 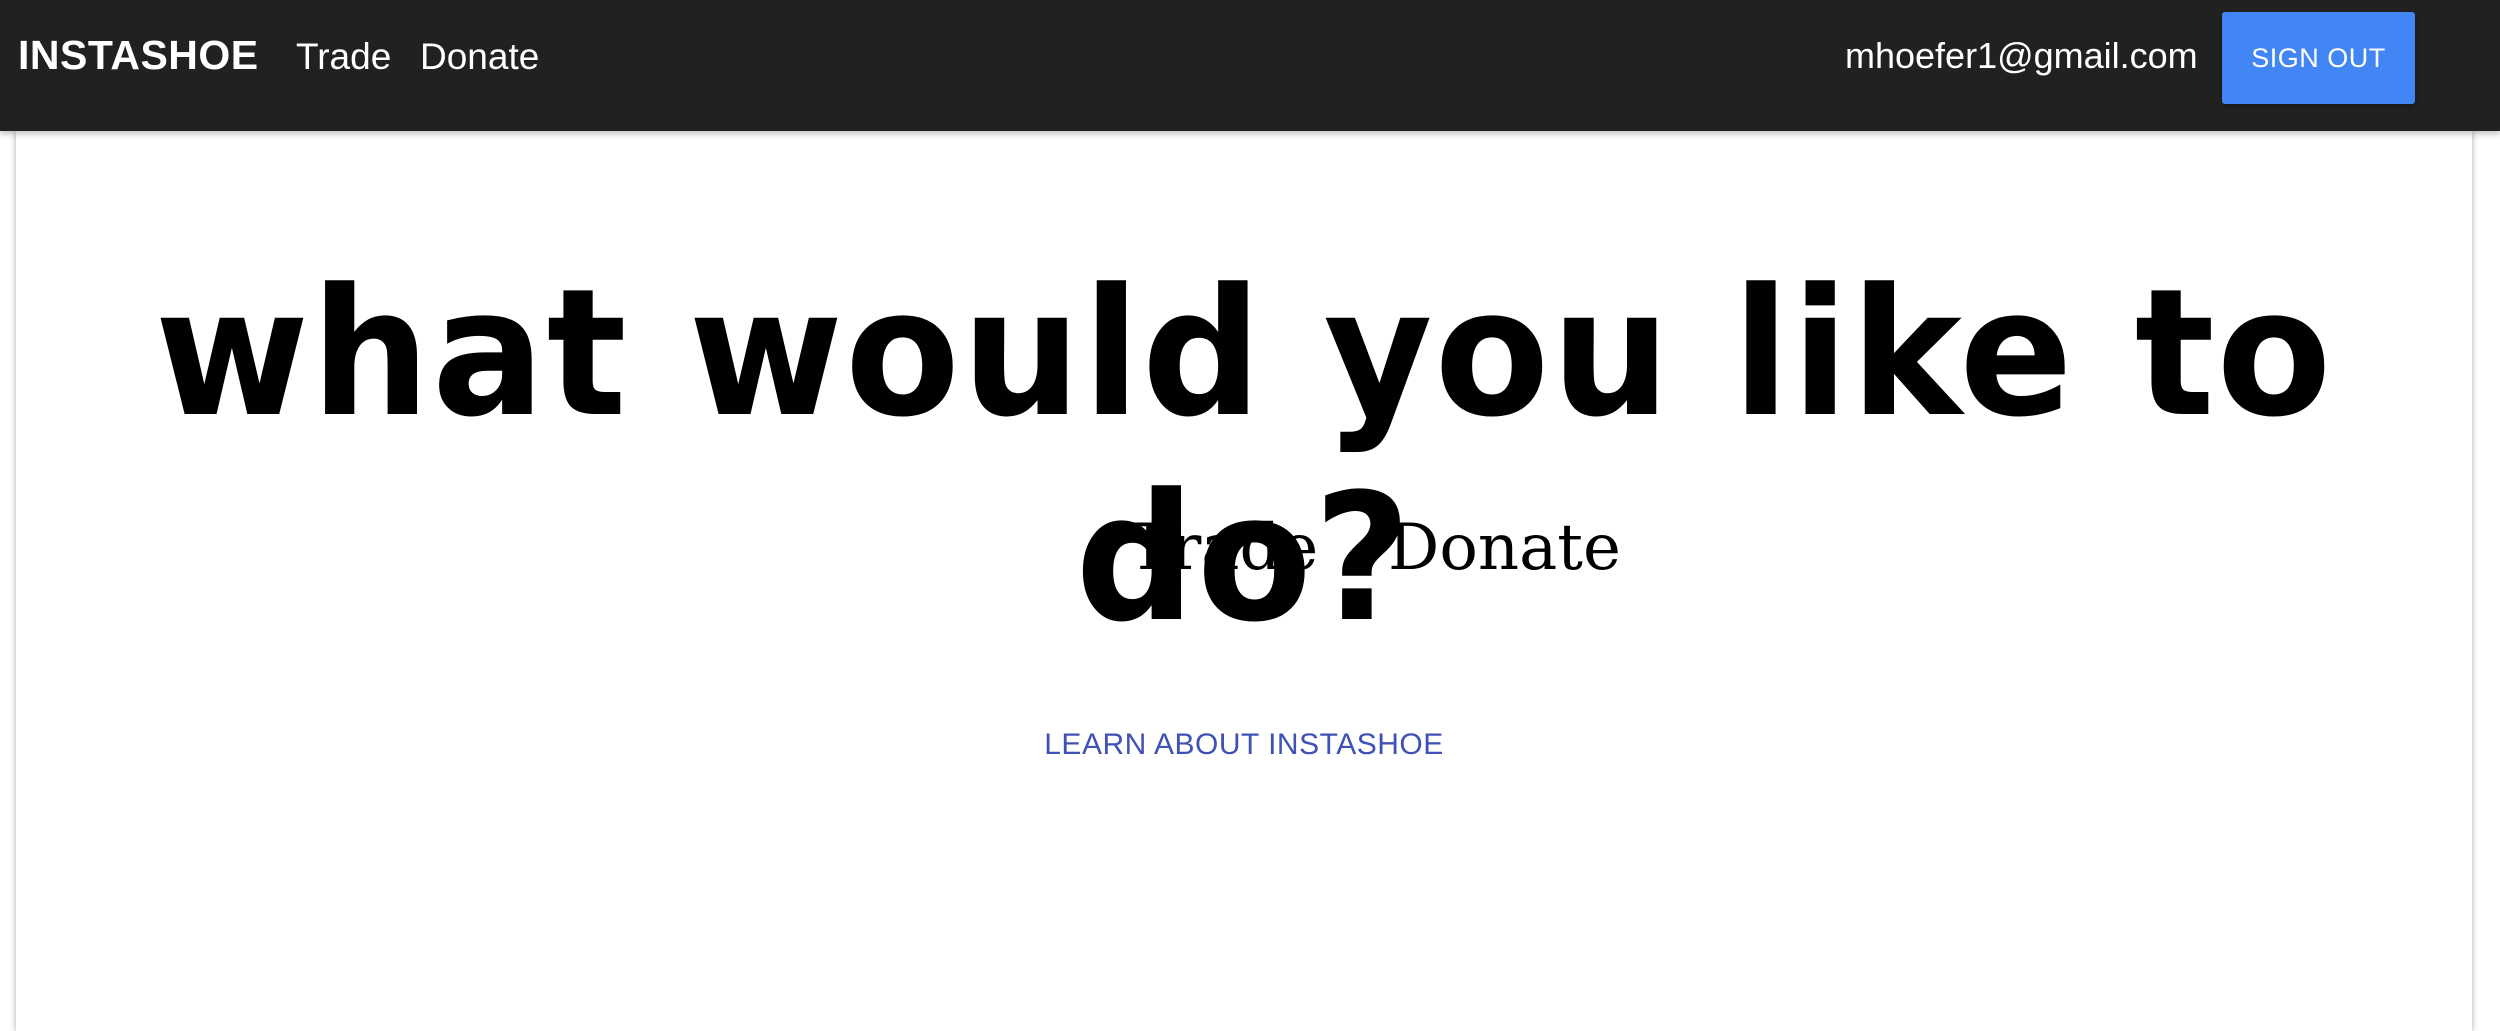 What do you see at coordinates (2318, 58) in the screenshot?
I see `sign-out-button: SIGN OUT` at bounding box center [2318, 58].